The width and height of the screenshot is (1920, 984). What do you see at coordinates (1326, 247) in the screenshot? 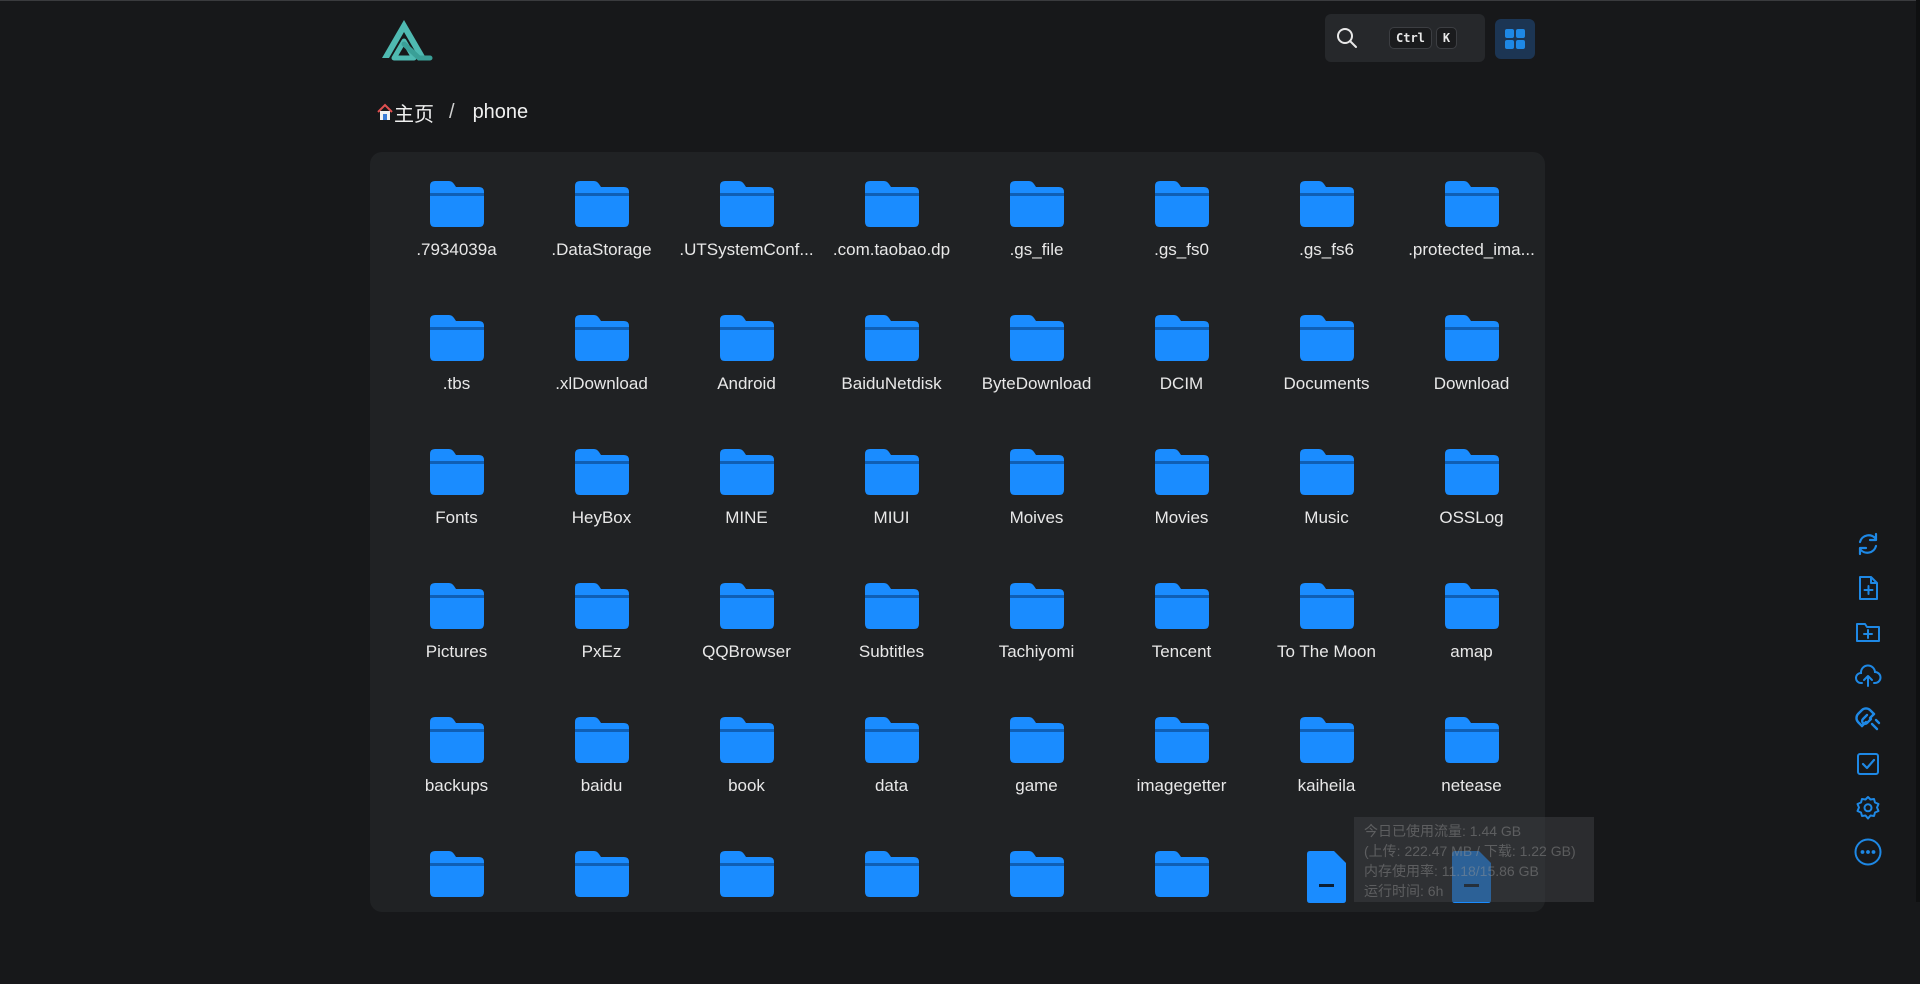
I see `folder-item: .gs_fs6` at bounding box center [1326, 247].